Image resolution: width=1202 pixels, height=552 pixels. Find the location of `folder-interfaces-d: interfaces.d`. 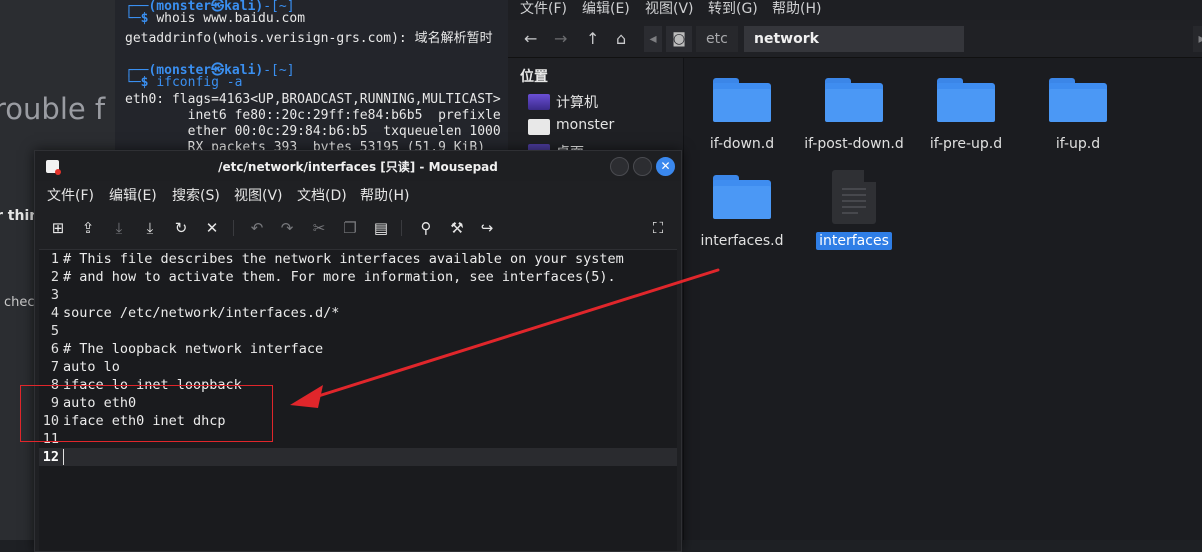

folder-interfaces-d: interfaces.d is located at coordinates (742, 220).